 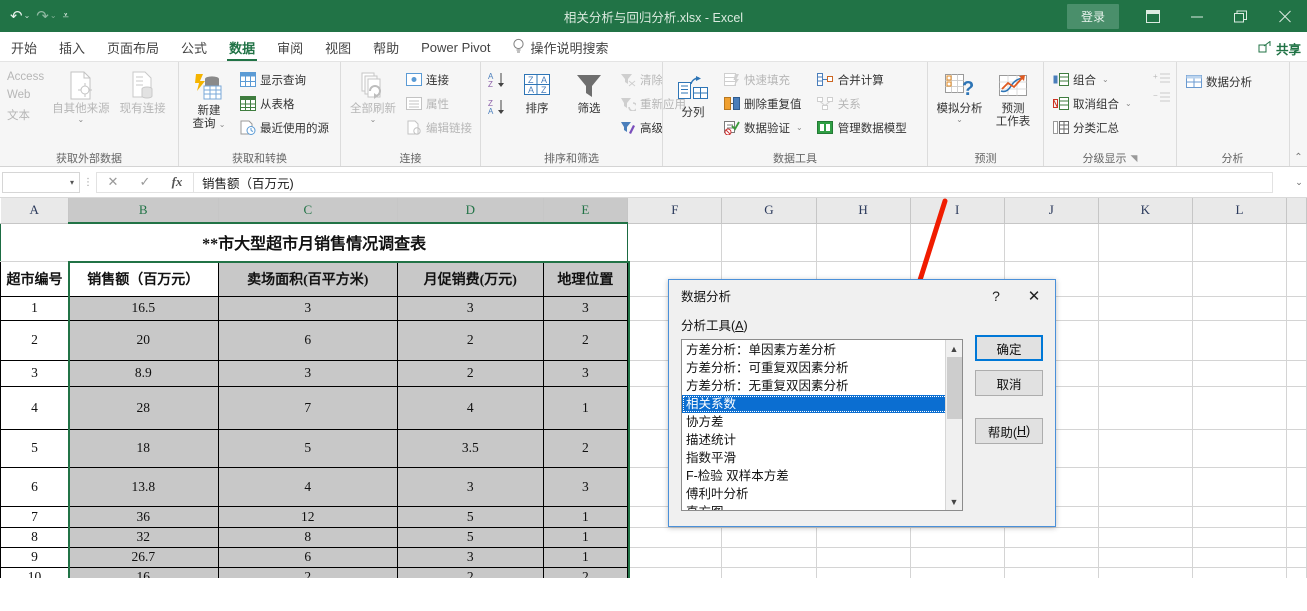 I want to click on data-cell-7-4: 1, so click(x=585, y=537).